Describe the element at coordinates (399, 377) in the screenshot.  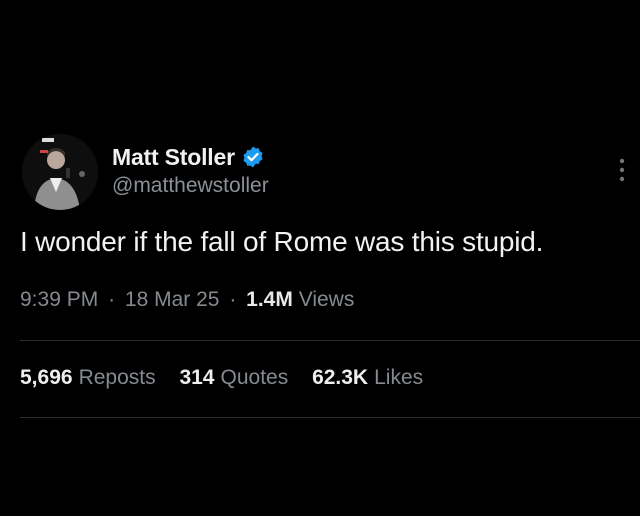
I see `likes-label: Likes` at that location.